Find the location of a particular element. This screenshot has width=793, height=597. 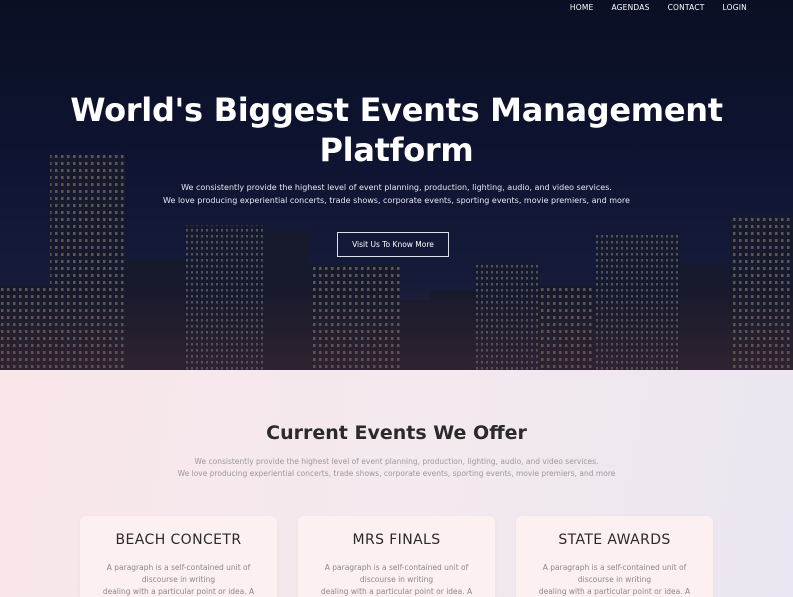

top-nav: HOME AGENDAS CONTACT LOGIN is located at coordinates (658, 7).